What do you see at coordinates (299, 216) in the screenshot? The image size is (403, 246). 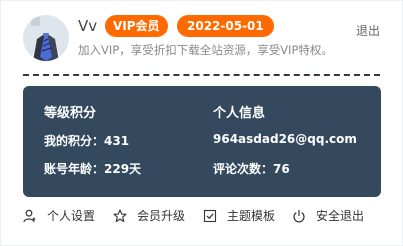 I see `power-icon` at bounding box center [299, 216].